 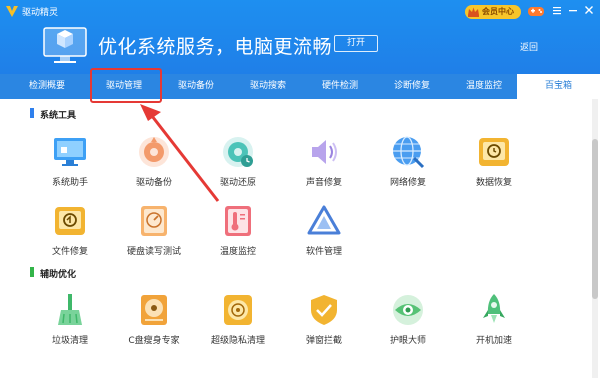 I want to click on annotation-highlight-box, so click(x=126, y=85).